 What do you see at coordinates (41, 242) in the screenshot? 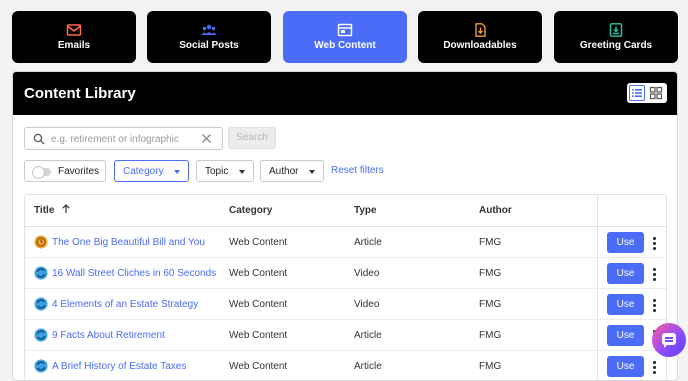
I see `clock-coin-icon` at bounding box center [41, 242].